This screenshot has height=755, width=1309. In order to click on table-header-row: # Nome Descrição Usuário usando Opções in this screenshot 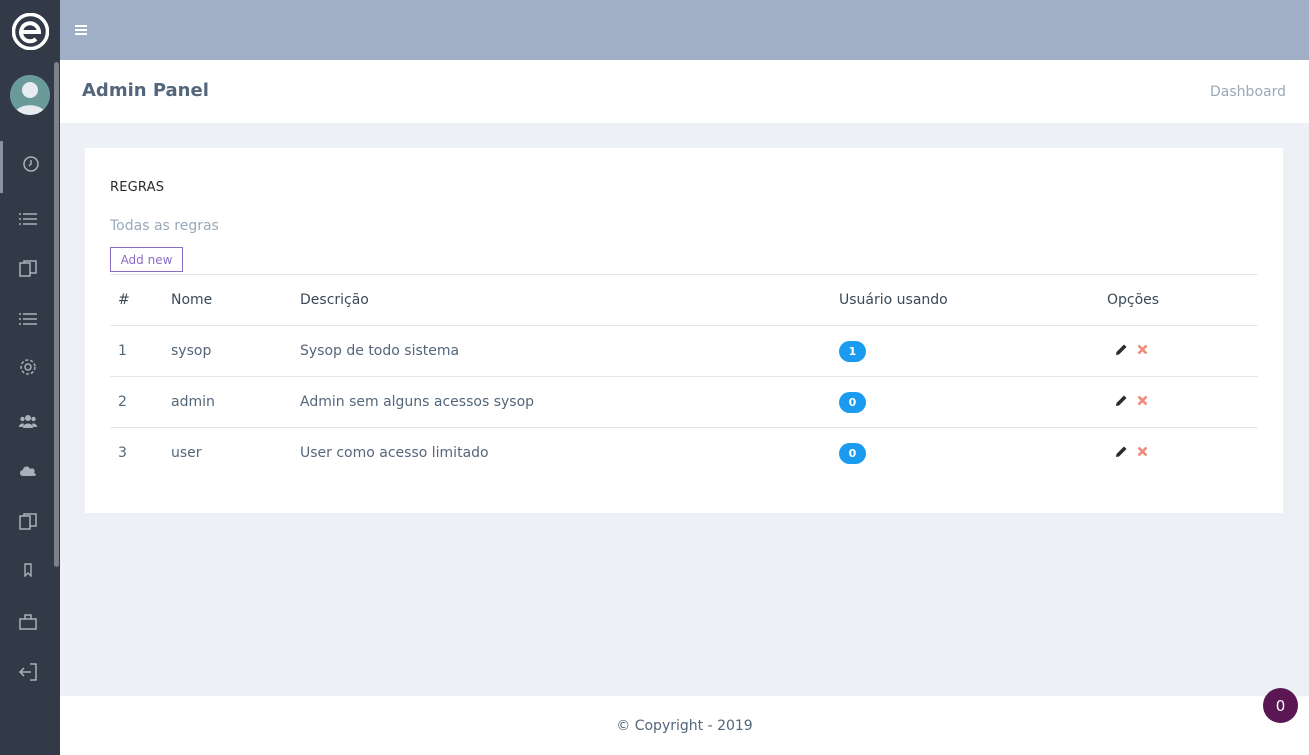, I will do `click(684, 300)`.